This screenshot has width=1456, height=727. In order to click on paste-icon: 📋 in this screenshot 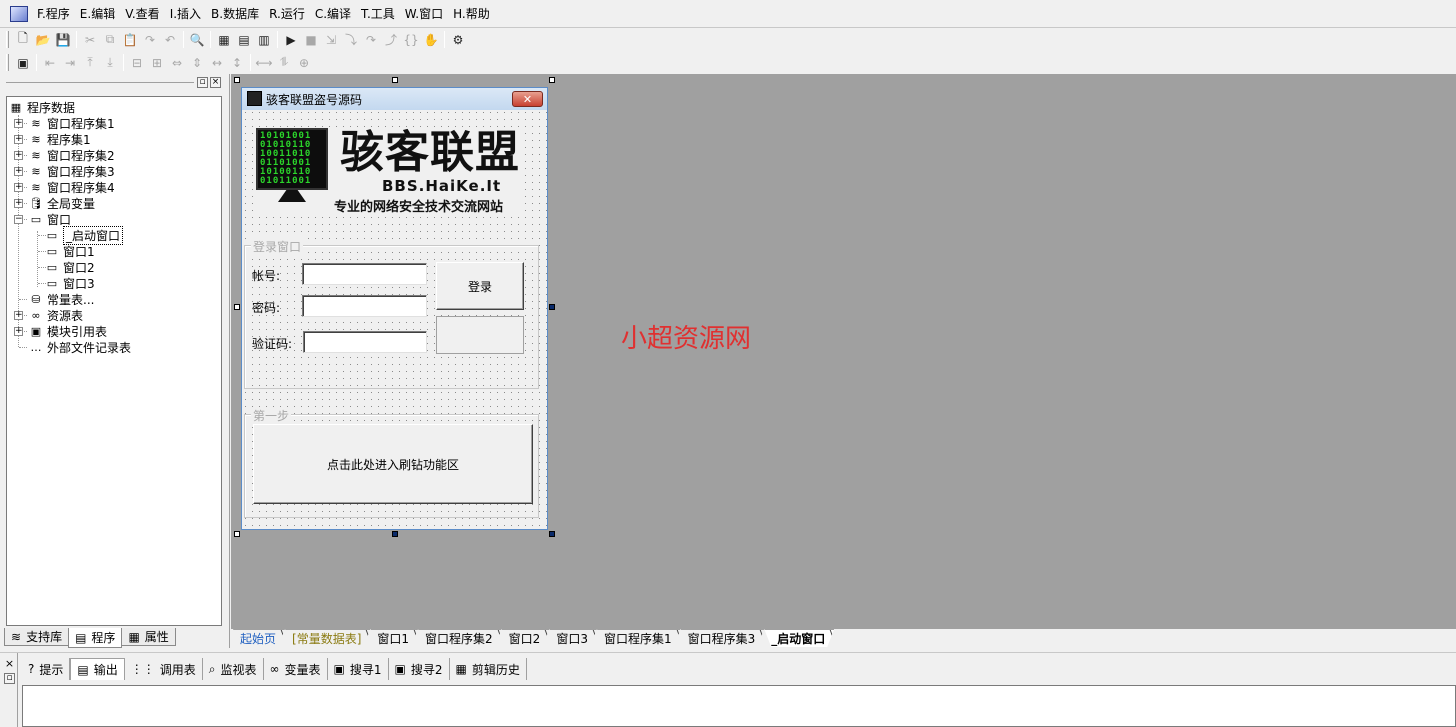, I will do `click(130, 39)`.